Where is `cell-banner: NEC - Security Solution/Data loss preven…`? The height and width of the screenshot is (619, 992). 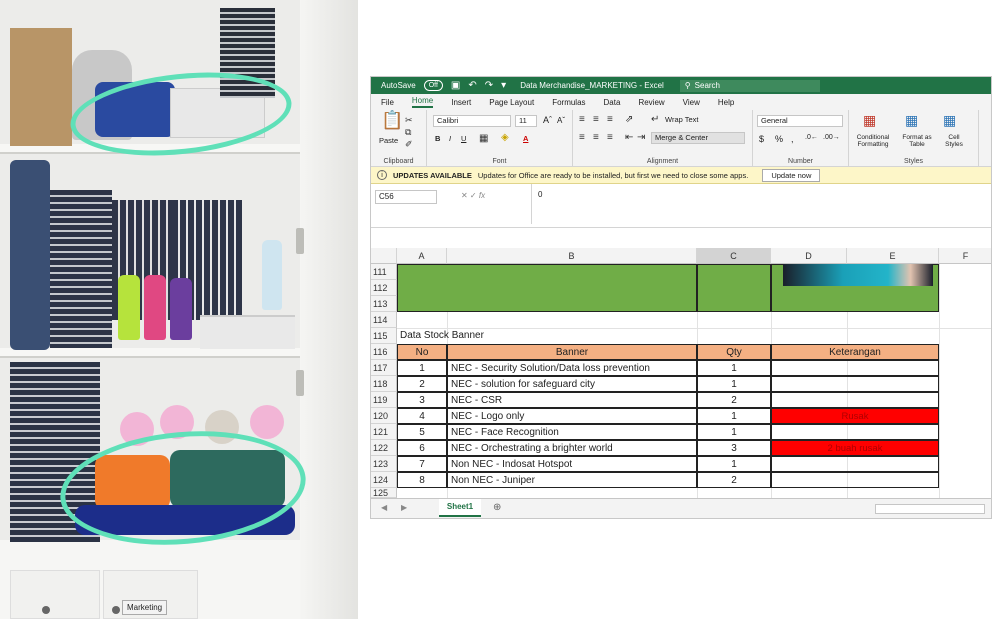
cell-banner: NEC - Security Solution/Data loss preven… is located at coordinates (572, 368).